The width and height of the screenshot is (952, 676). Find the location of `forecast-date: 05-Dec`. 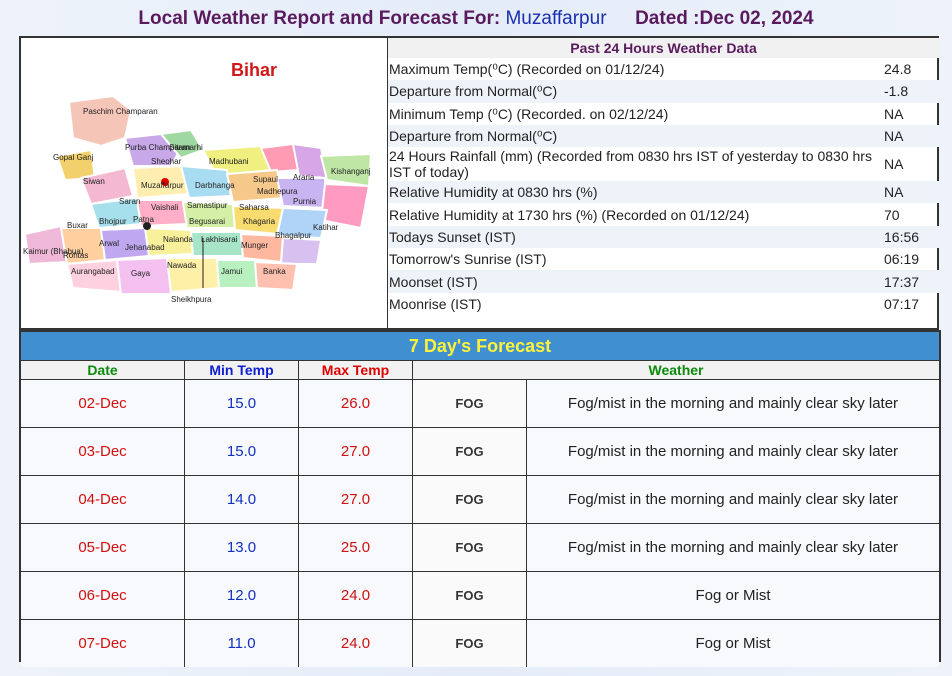

forecast-date: 05-Dec is located at coordinates (103, 547).